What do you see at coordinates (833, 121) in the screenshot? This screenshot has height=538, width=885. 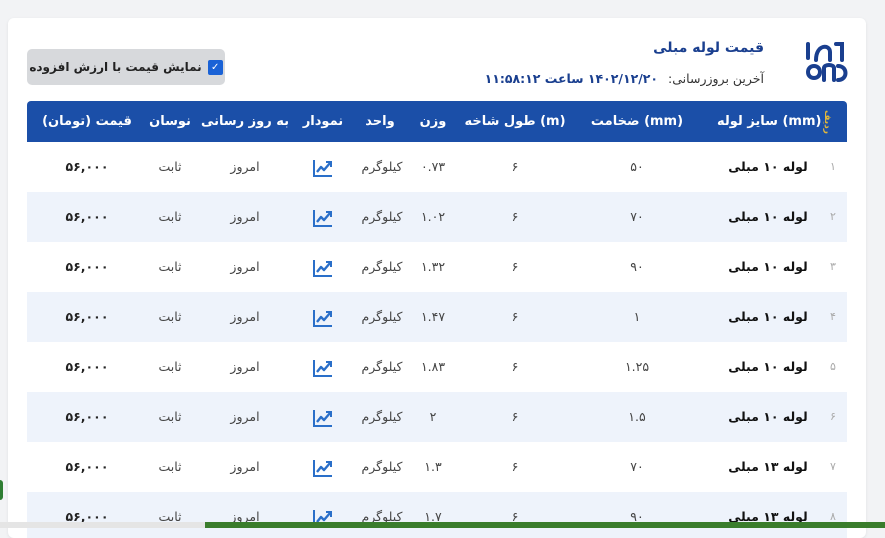 I see `column-header-index: ردیف` at bounding box center [833, 121].